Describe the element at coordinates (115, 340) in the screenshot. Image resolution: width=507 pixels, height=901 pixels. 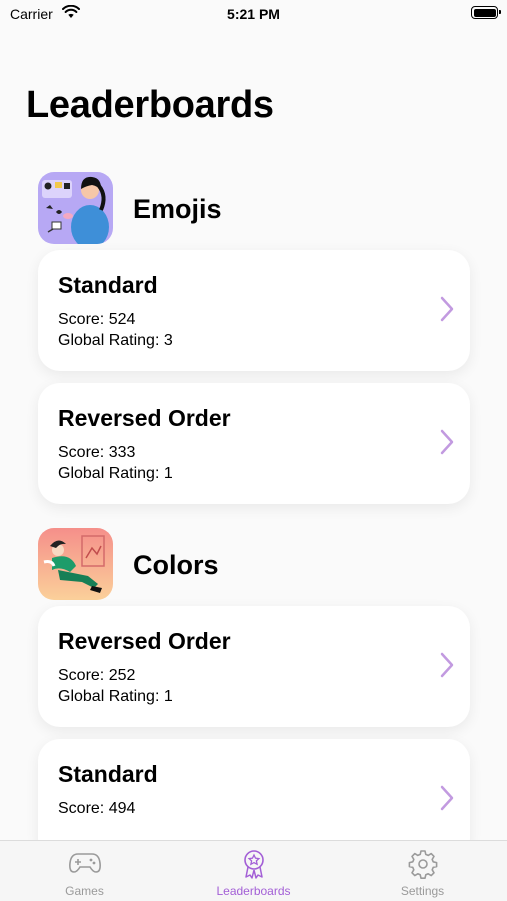
I see `card-rating: Global Rating: 3` at that location.